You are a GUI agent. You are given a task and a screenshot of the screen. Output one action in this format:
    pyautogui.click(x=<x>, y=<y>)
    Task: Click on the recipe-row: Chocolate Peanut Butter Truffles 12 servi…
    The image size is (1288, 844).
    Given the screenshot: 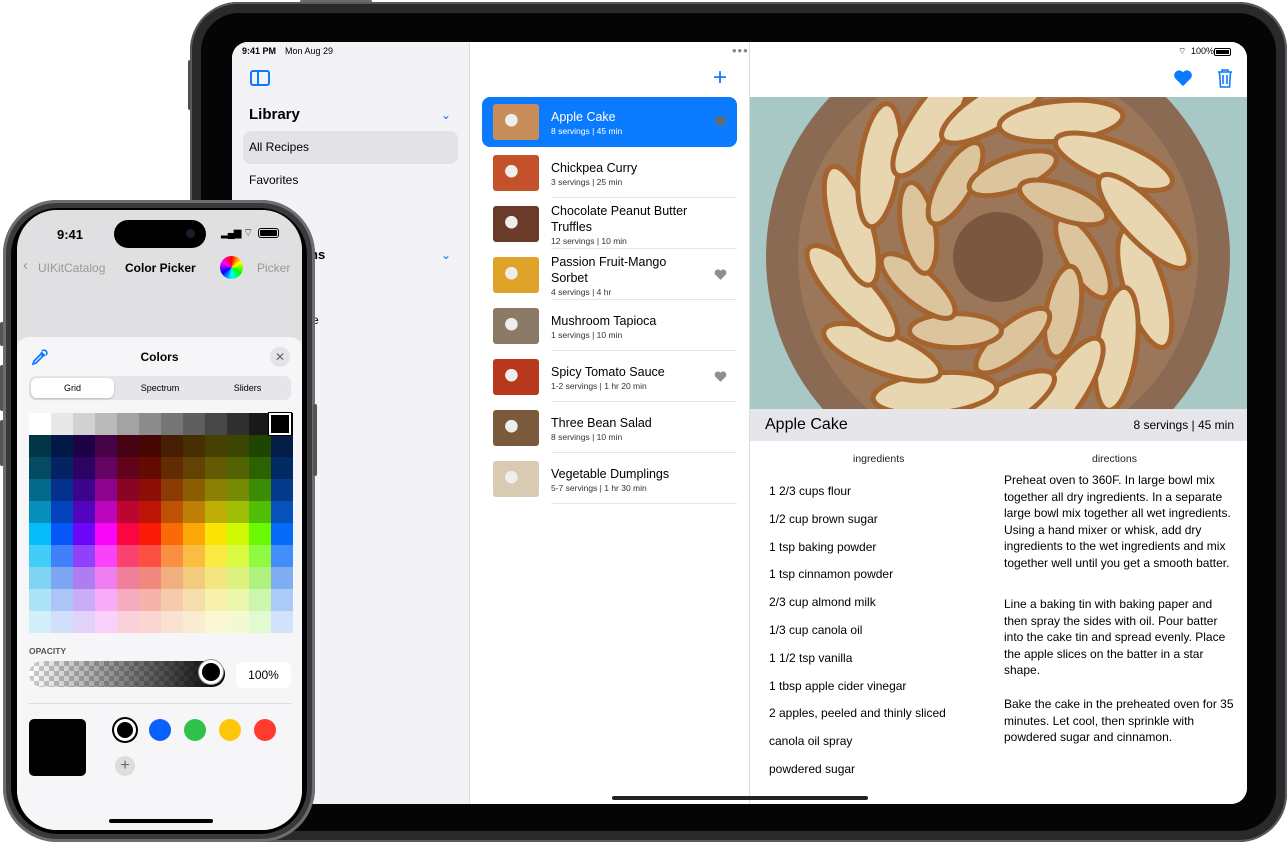 What is the action you would take?
    pyautogui.click(x=609, y=224)
    